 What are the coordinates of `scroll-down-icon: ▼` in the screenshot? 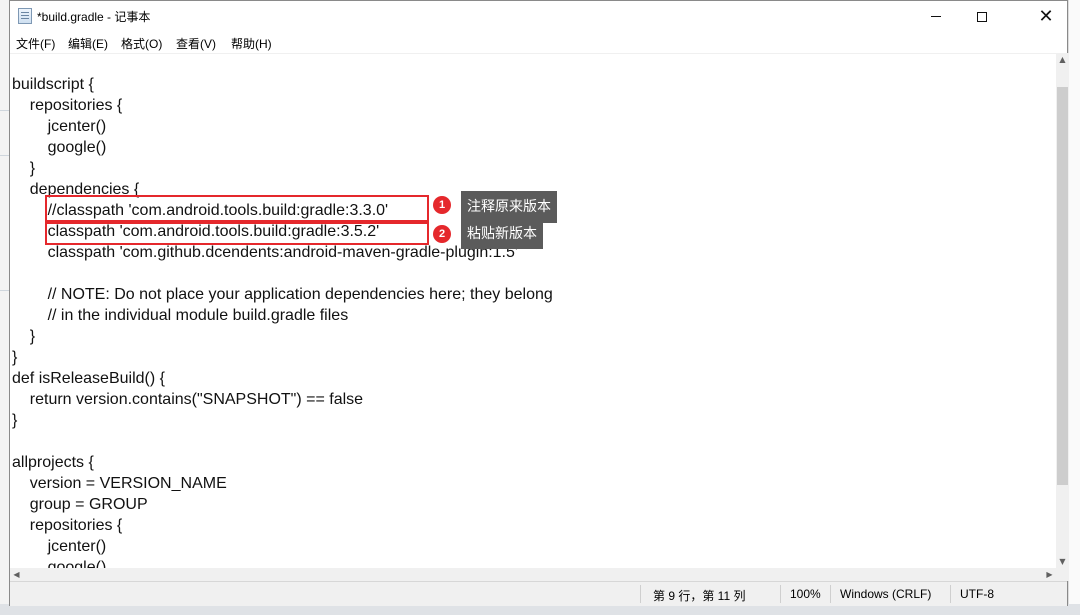 It's located at (1062, 561).